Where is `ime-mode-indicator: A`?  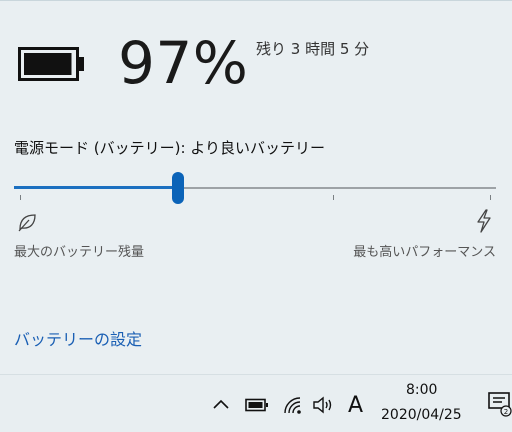 ime-mode-indicator: A is located at coordinates (355, 405).